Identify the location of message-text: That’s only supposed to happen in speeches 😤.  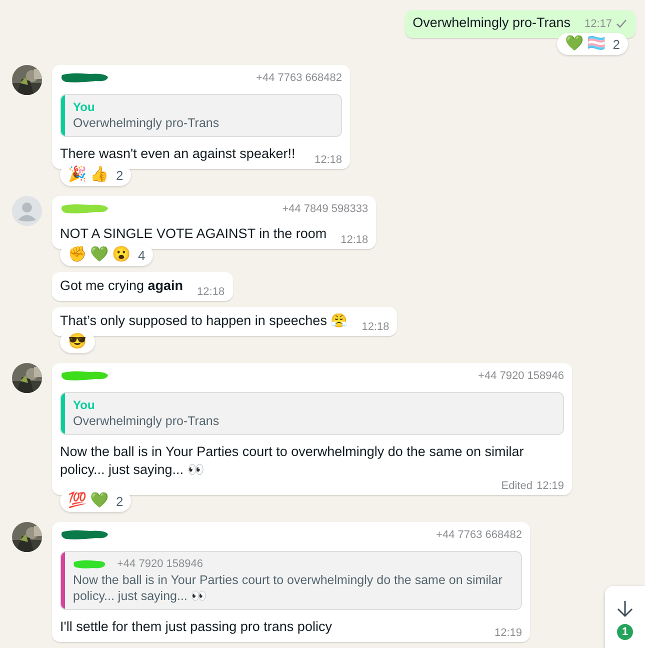
(204, 321).